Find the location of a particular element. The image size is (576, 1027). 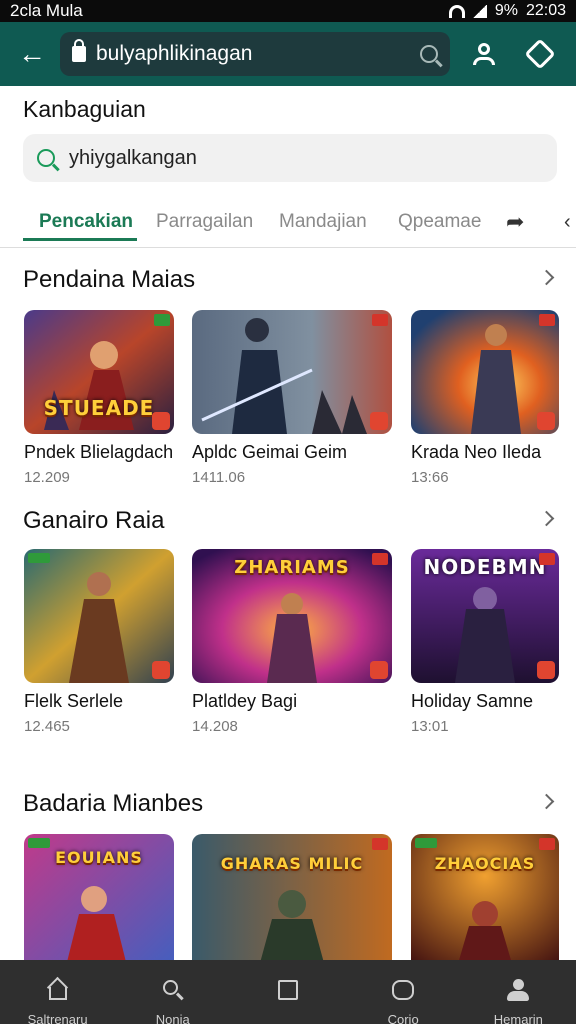

card-meta: 14.208 is located at coordinates (215, 726).